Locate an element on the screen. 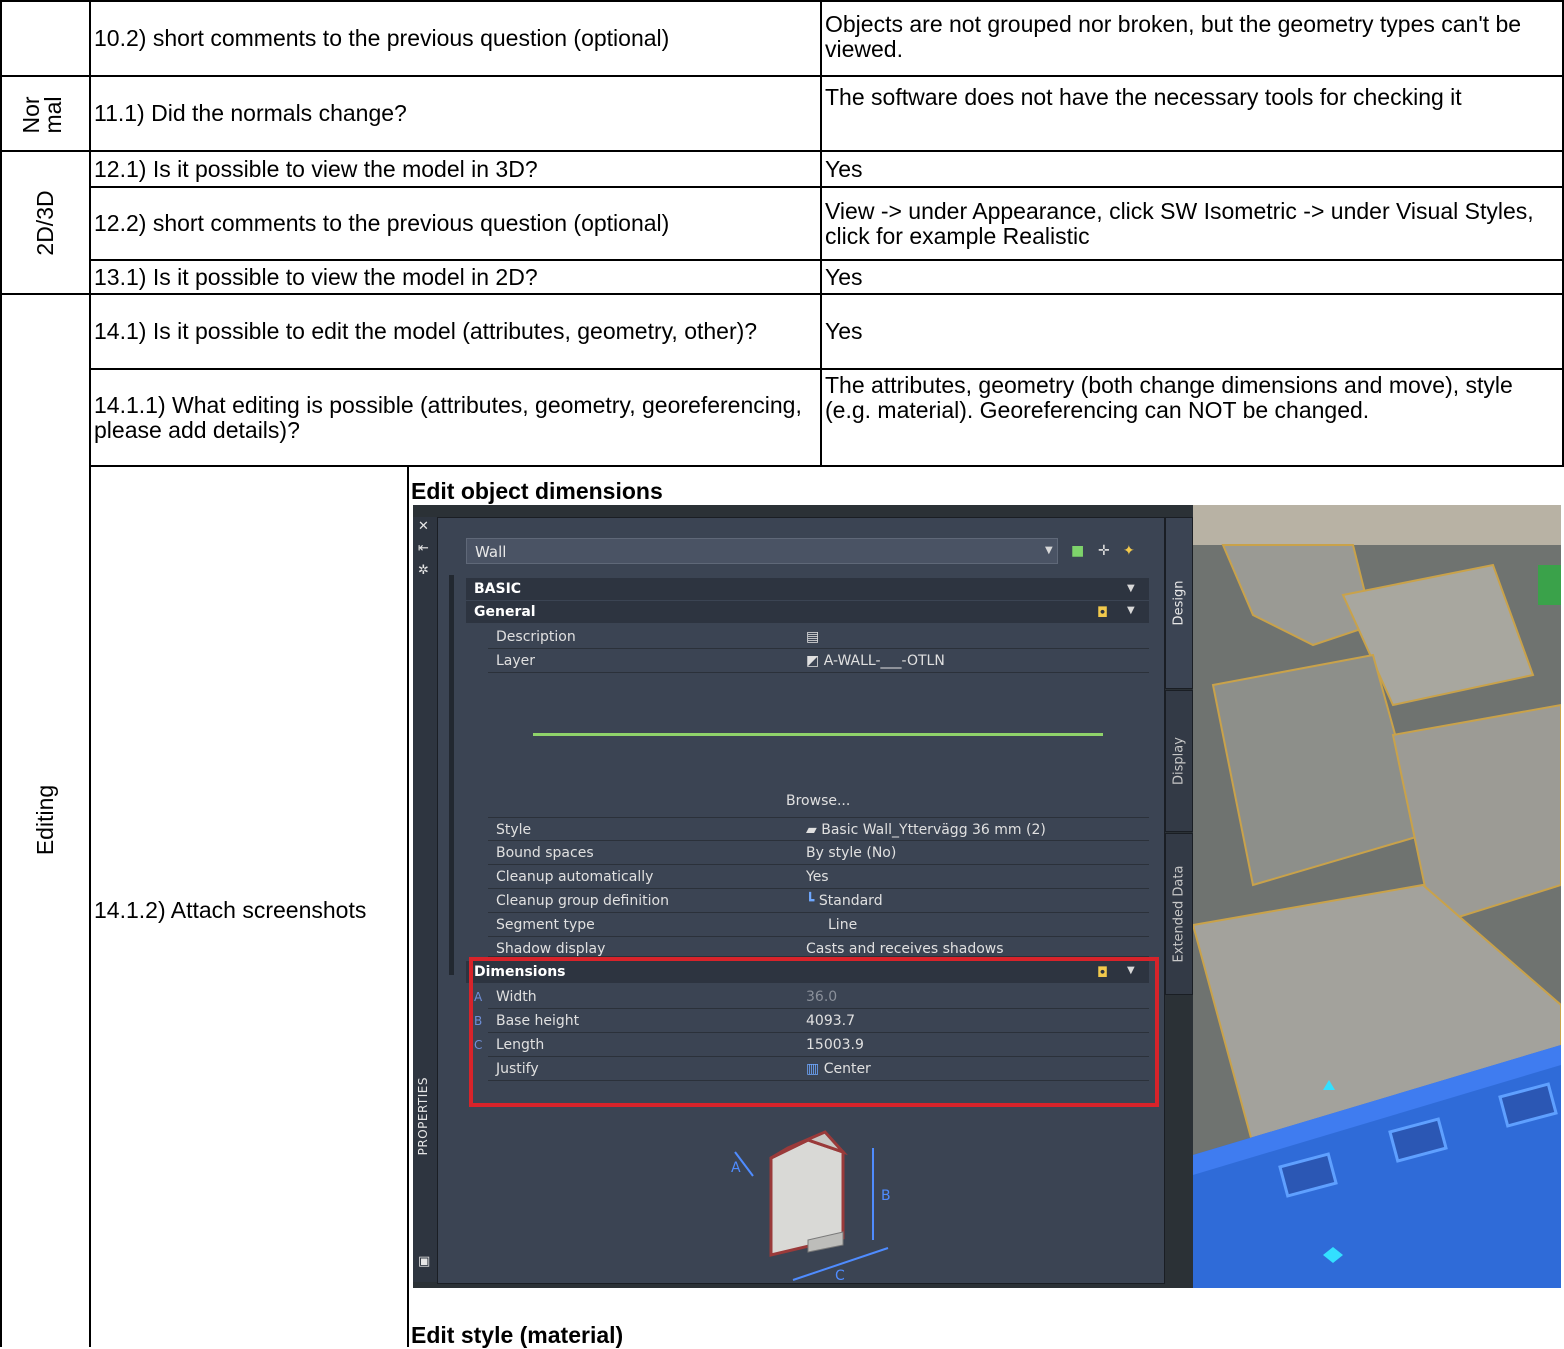 The width and height of the screenshot is (1564, 1349). palette-tool-strip: ✕ ⇤ ✲ PROPERTIES ▣ is located at coordinates (425, 899).